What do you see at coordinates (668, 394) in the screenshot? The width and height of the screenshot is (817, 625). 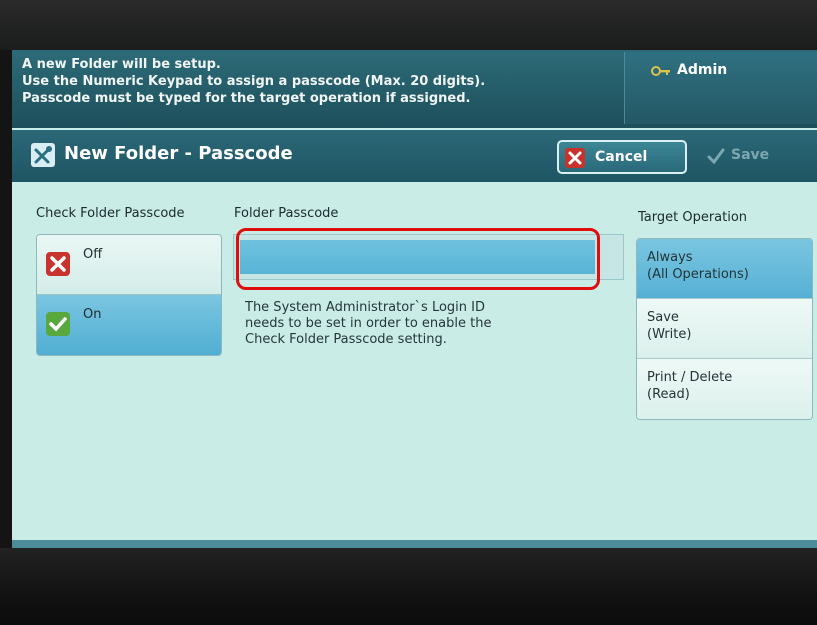 I see `target-line: (Read)` at bounding box center [668, 394].